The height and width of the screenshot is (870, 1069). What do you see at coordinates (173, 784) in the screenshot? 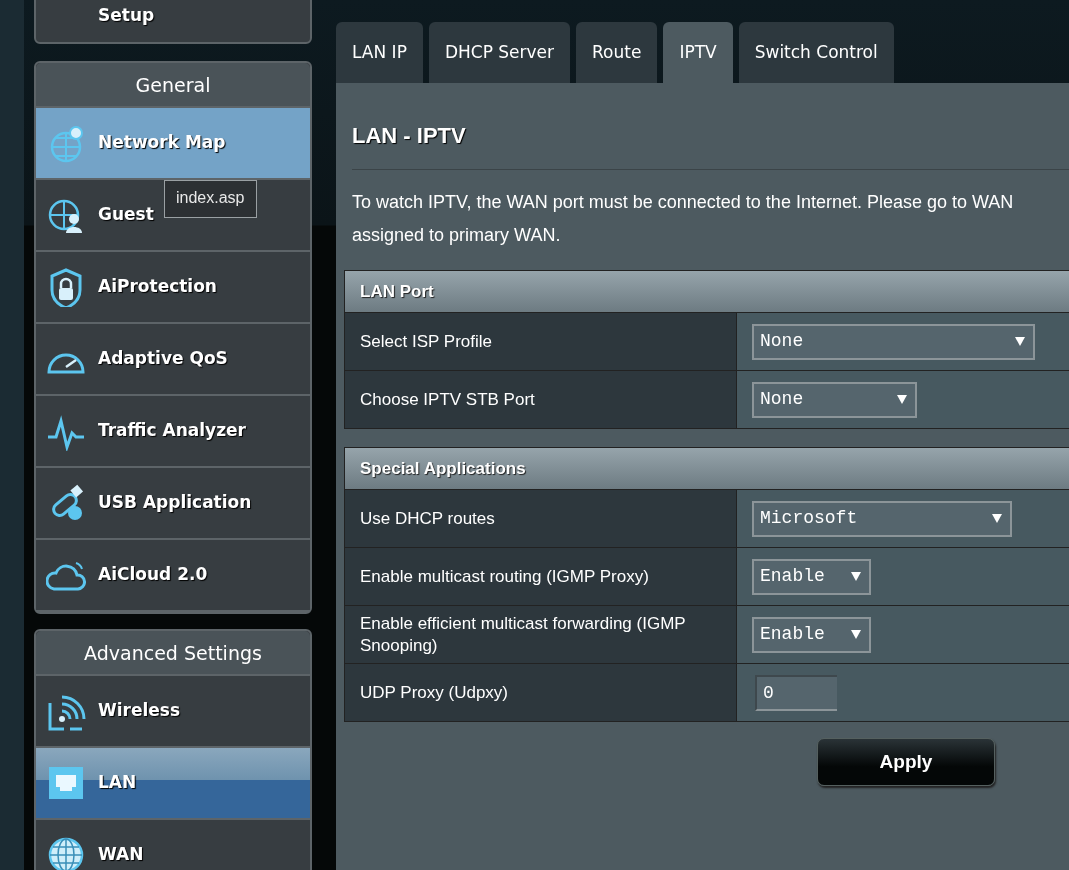
I see `sidebar-item: LAN` at bounding box center [173, 784].